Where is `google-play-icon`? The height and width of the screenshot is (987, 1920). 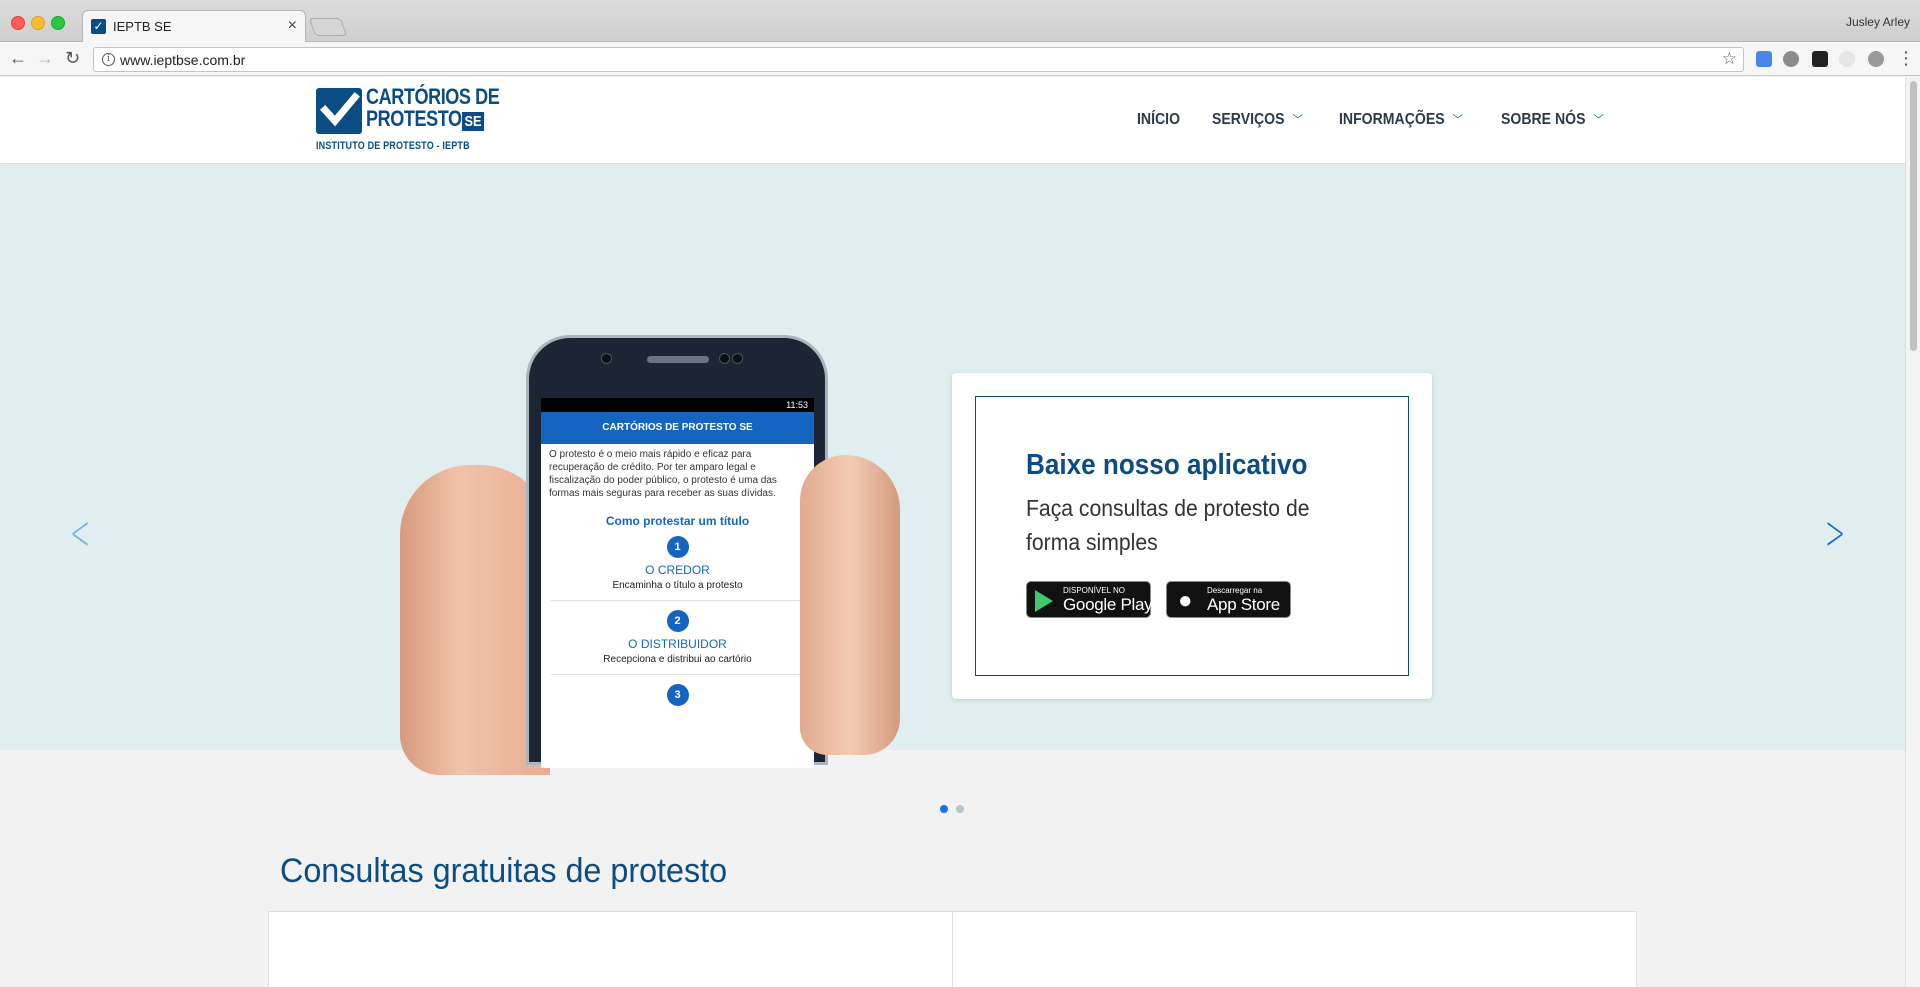
google-play-icon is located at coordinates (1044, 601).